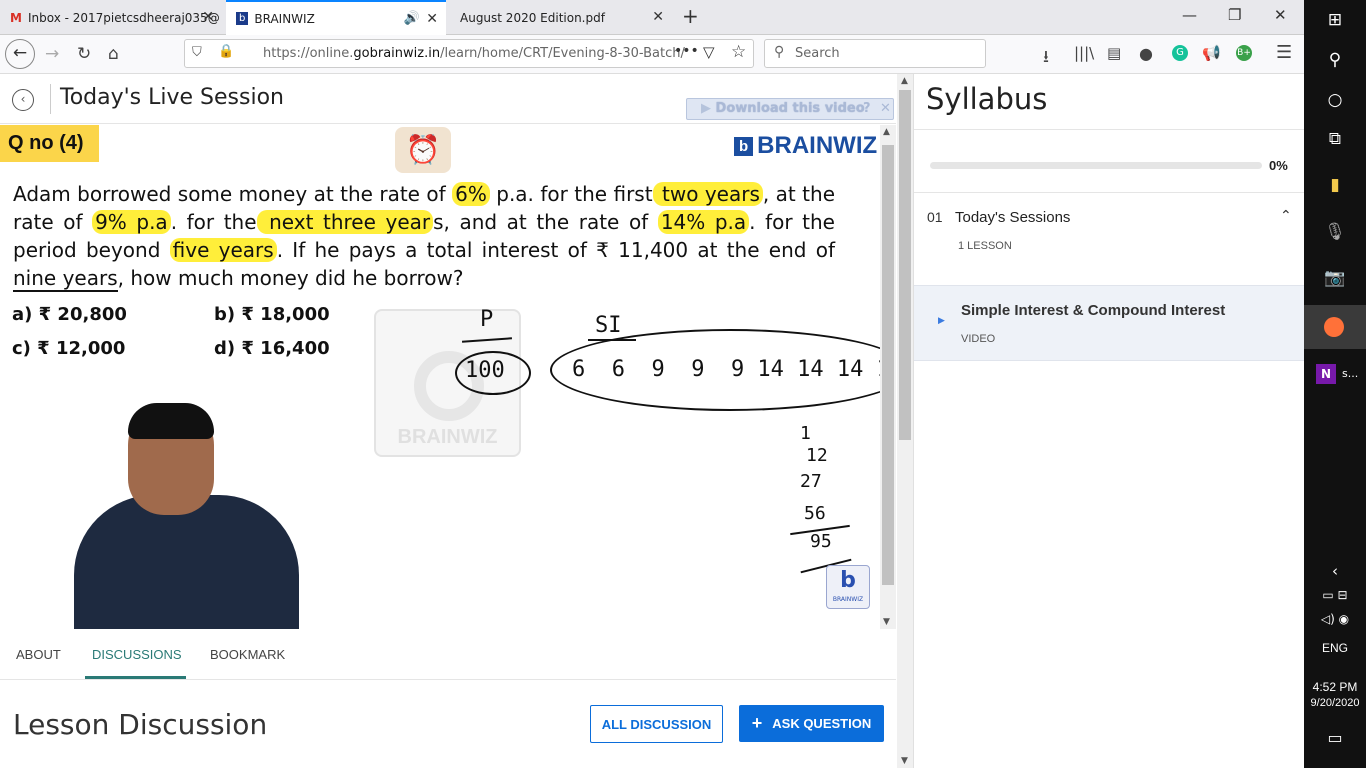 The height and width of the screenshot is (768, 1366). I want to click on video-scrollbar: ▲ ▼, so click(888, 377).